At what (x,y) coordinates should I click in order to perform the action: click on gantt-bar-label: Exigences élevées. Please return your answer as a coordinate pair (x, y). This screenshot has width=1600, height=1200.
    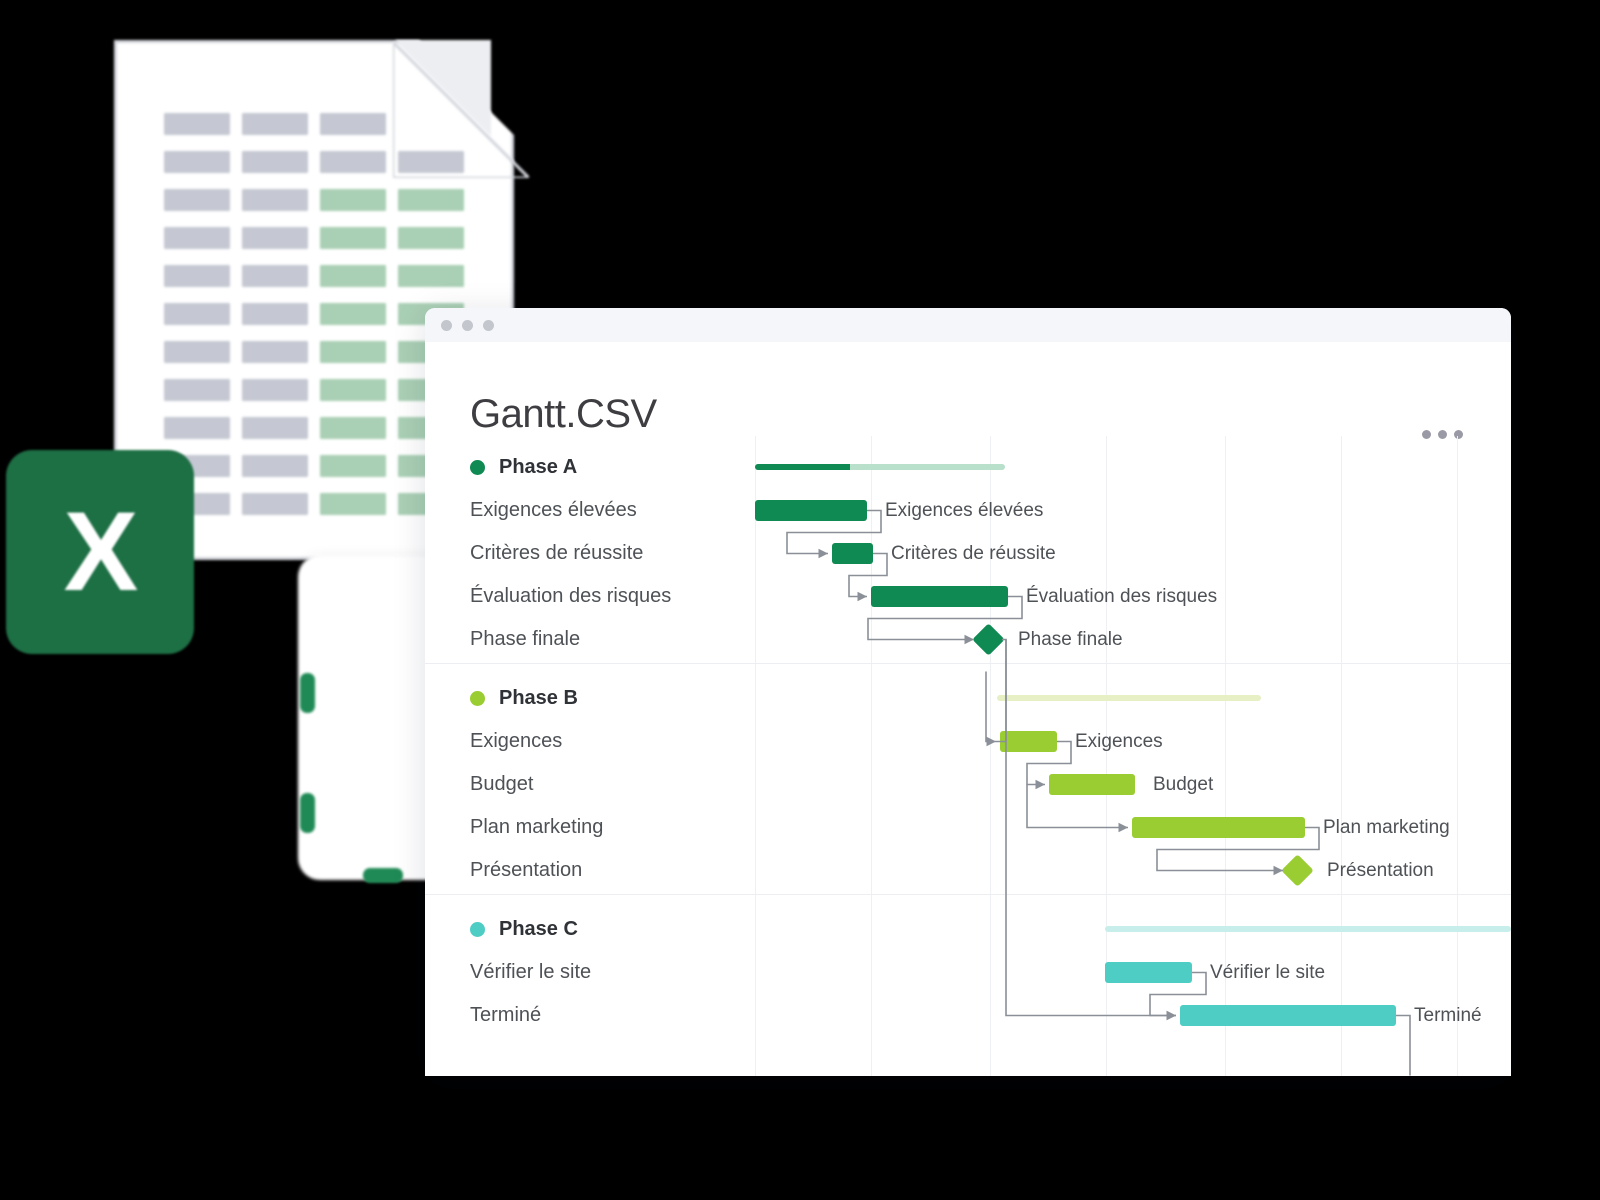
    Looking at the image, I should click on (964, 510).